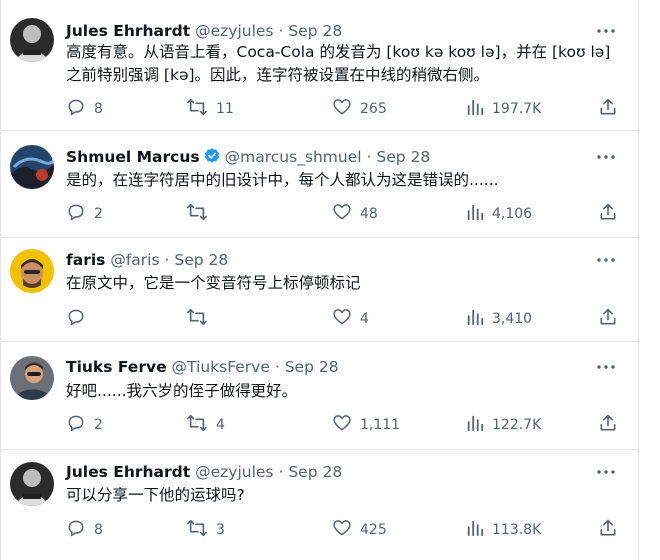 Image resolution: width=660 pixels, height=560 pixels. What do you see at coordinates (278, 75) in the screenshot?
I see `tweet-text-line: 之前特别强调 [kə]。因此，连字符被设置在中线的稍微右侧。` at bounding box center [278, 75].